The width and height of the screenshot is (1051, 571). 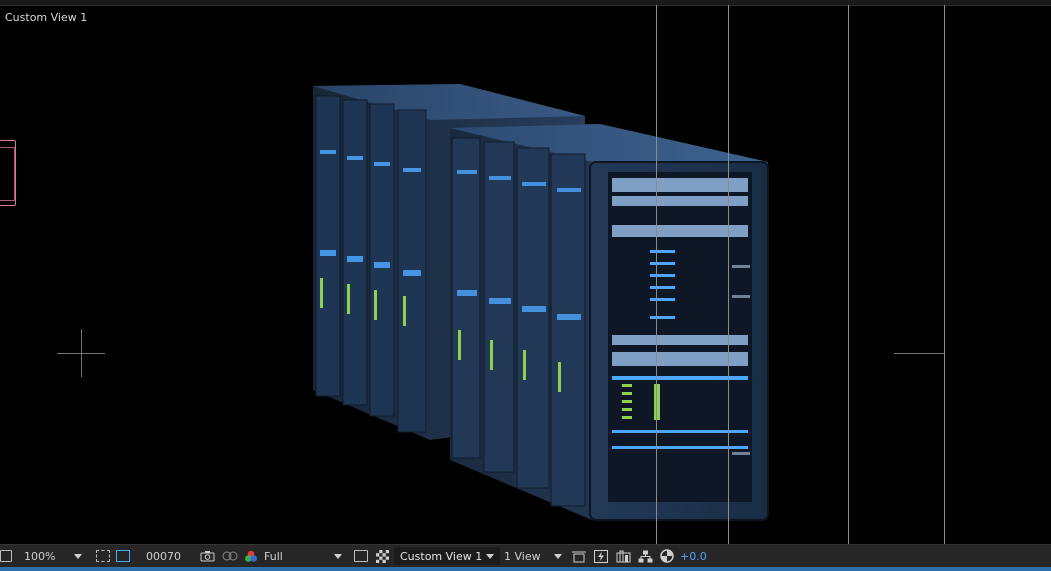 I want to click on active-view-label: Custom View 1, so click(x=441, y=556).